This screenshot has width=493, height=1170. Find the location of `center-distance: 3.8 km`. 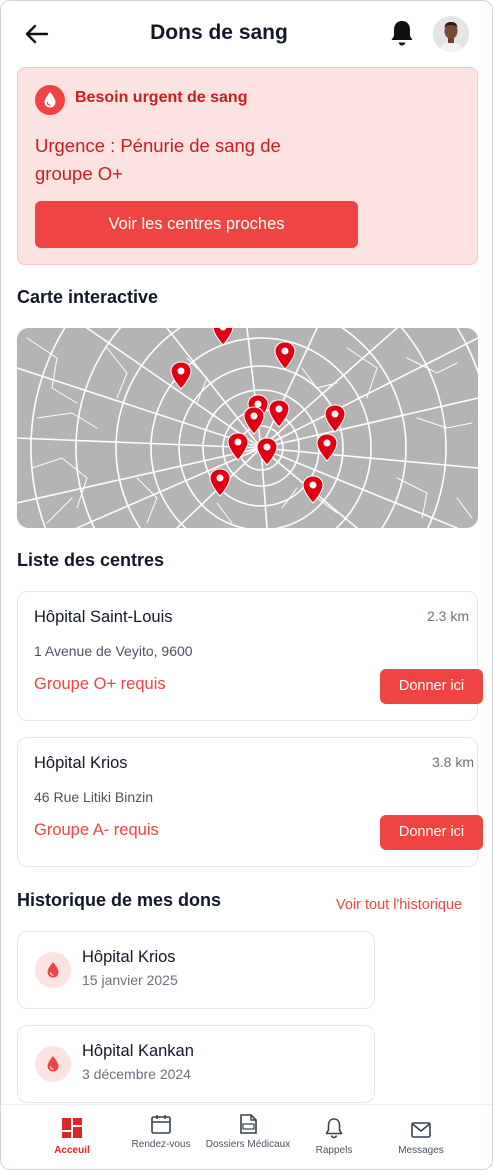

center-distance: 3.8 km is located at coordinates (453, 762).